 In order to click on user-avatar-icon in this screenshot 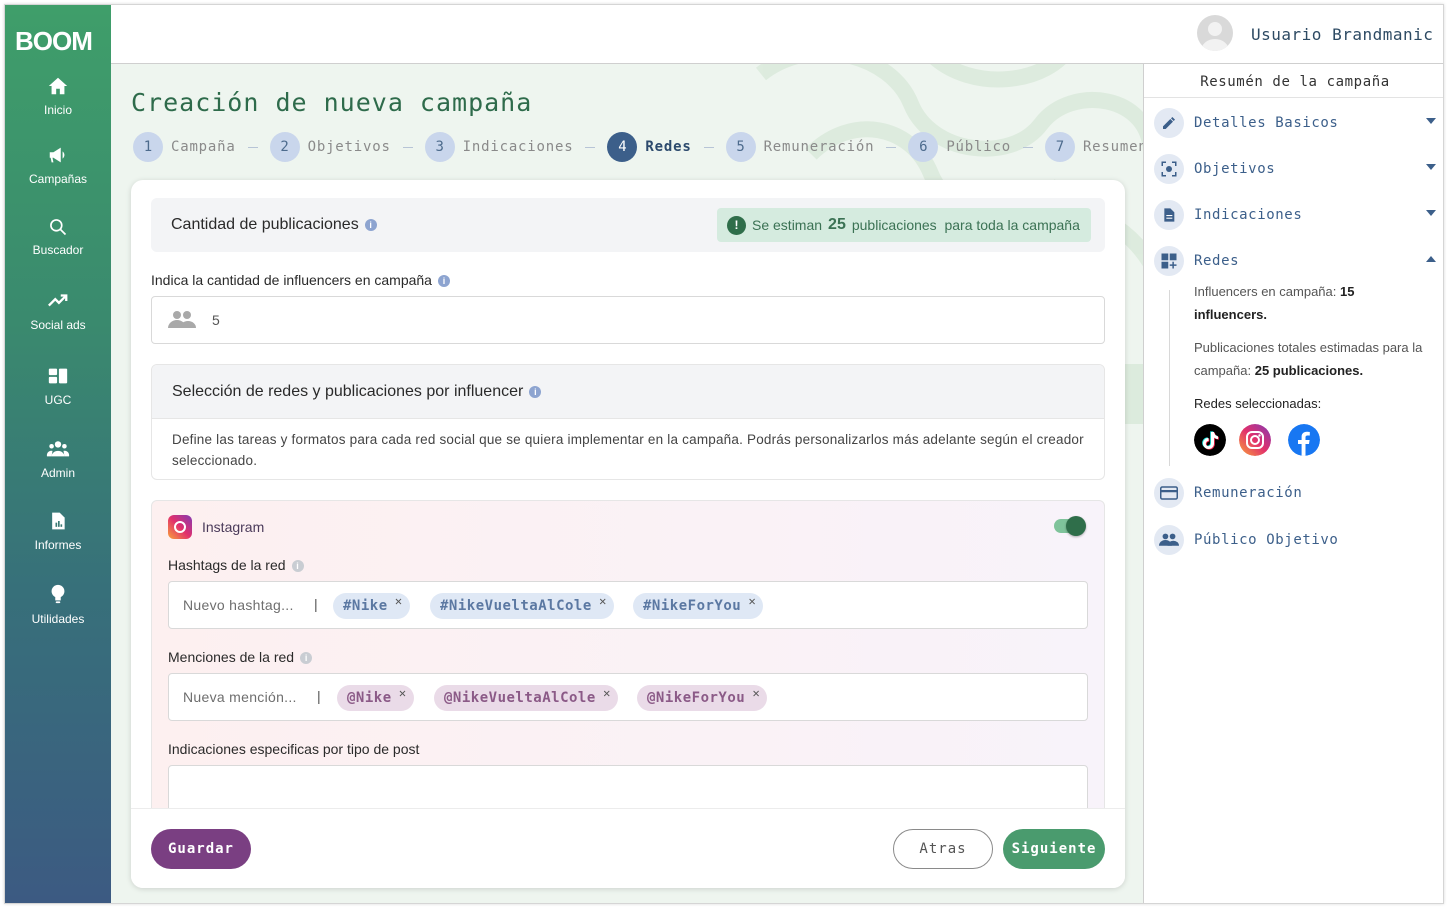, I will do `click(1215, 36)`.